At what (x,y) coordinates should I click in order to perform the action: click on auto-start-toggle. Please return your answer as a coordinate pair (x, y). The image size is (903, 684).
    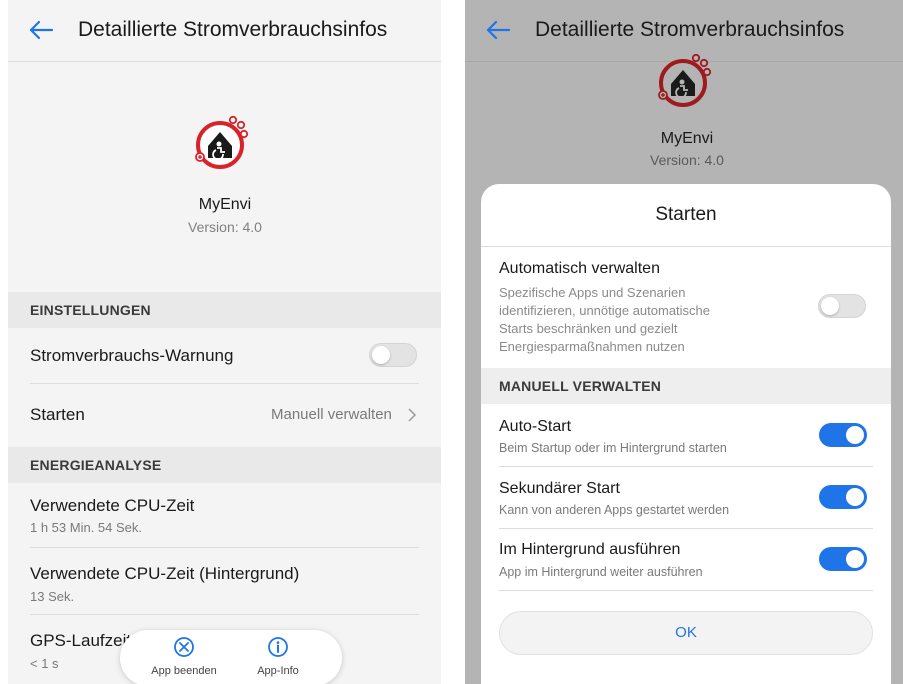
    Looking at the image, I should click on (843, 435).